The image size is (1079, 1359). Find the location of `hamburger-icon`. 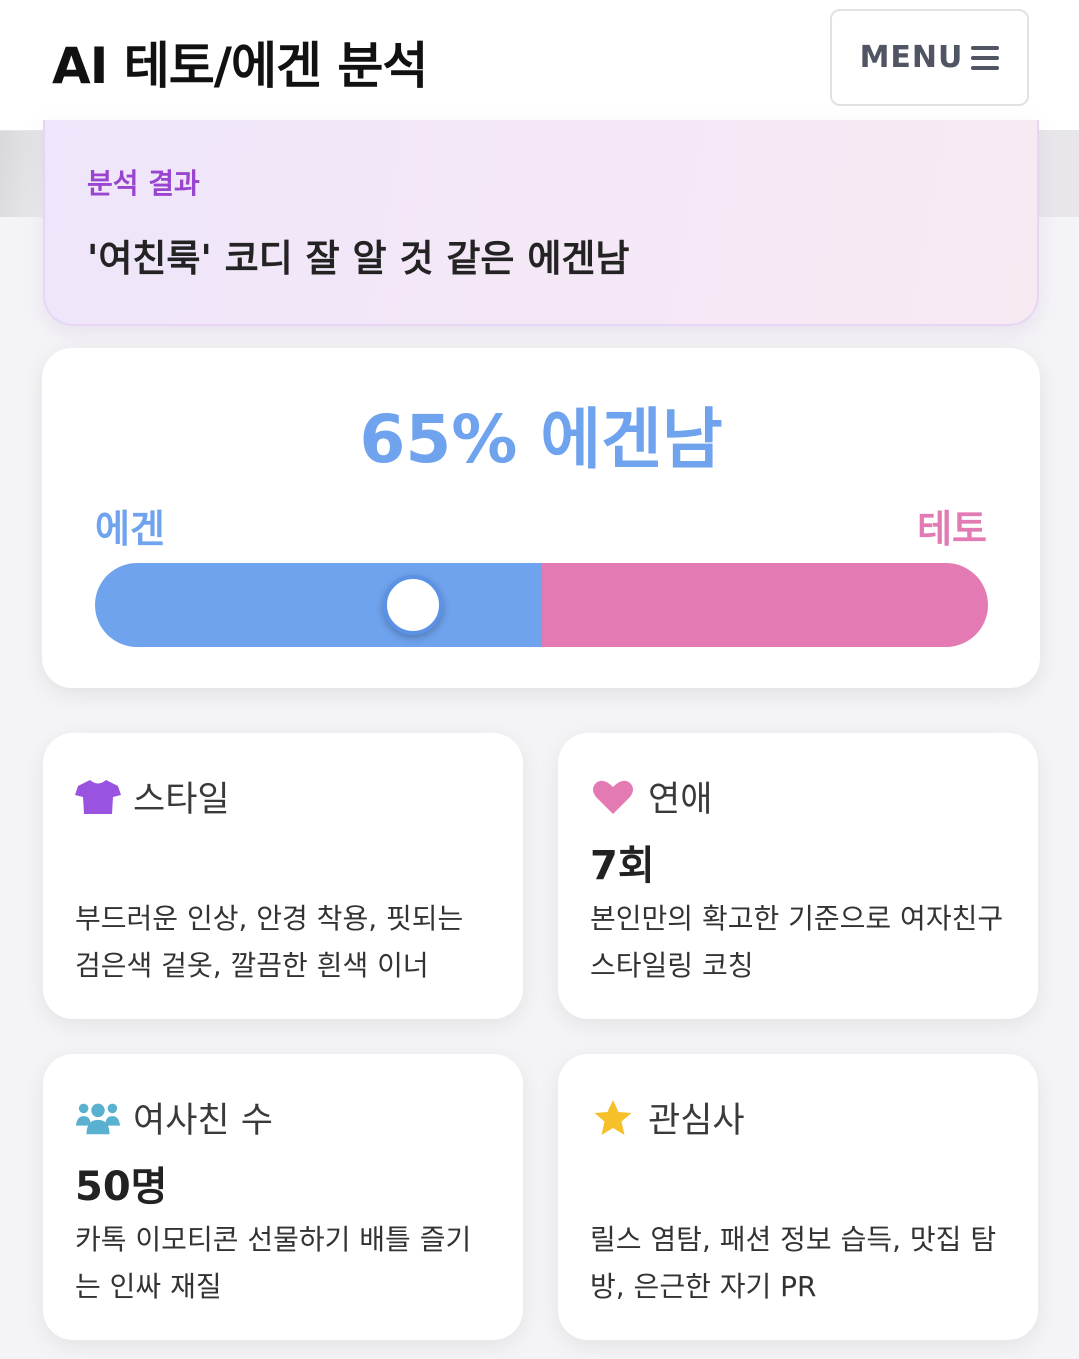

hamburger-icon is located at coordinates (985, 57).